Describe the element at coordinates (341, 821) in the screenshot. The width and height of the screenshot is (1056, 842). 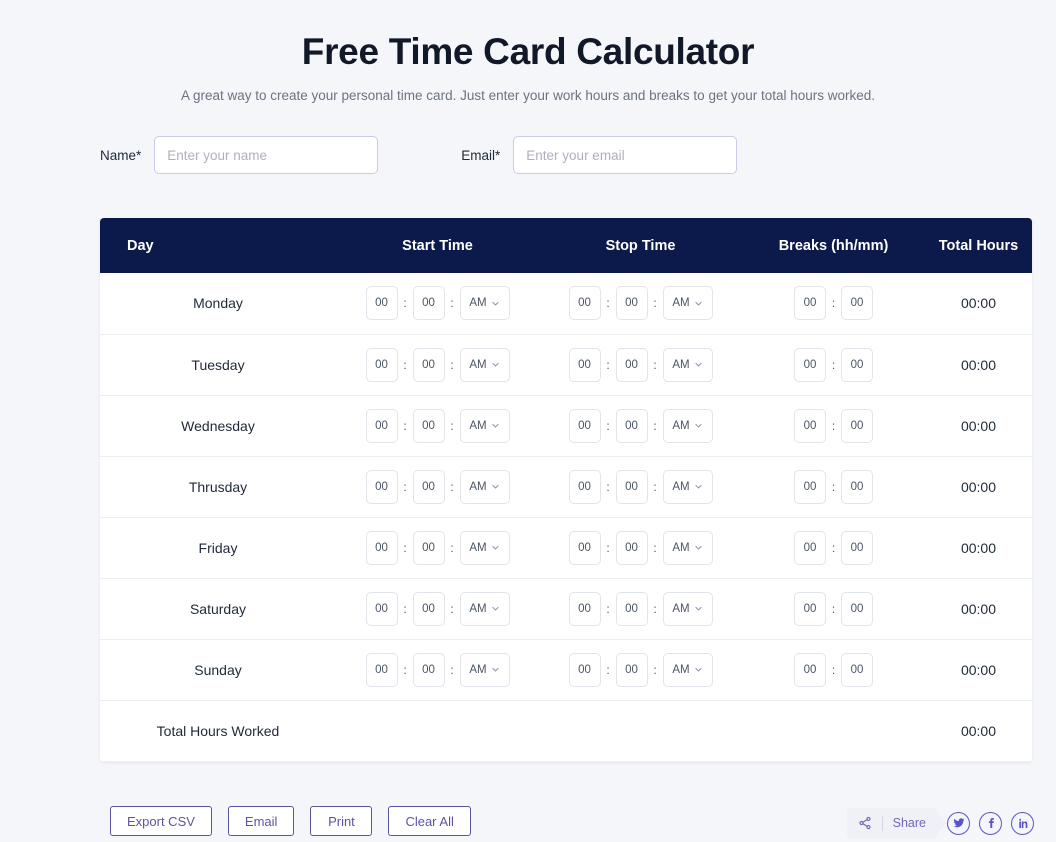
I see `print-button: Print` at that location.